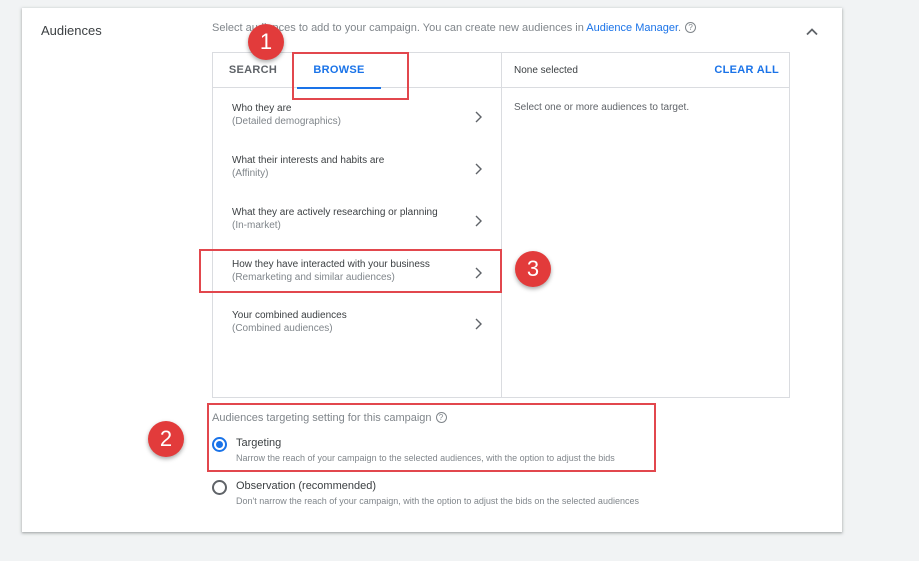 The image size is (919, 561). Describe the element at coordinates (266, 42) in the screenshot. I see `annotation-badge-1: 1` at that location.